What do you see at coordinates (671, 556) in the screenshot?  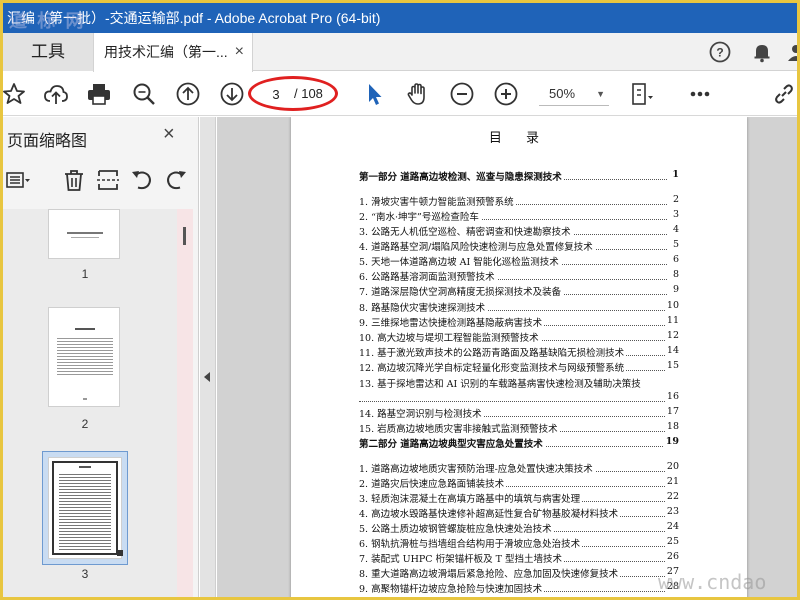 I see `toc-entry-page: 26` at bounding box center [671, 556].